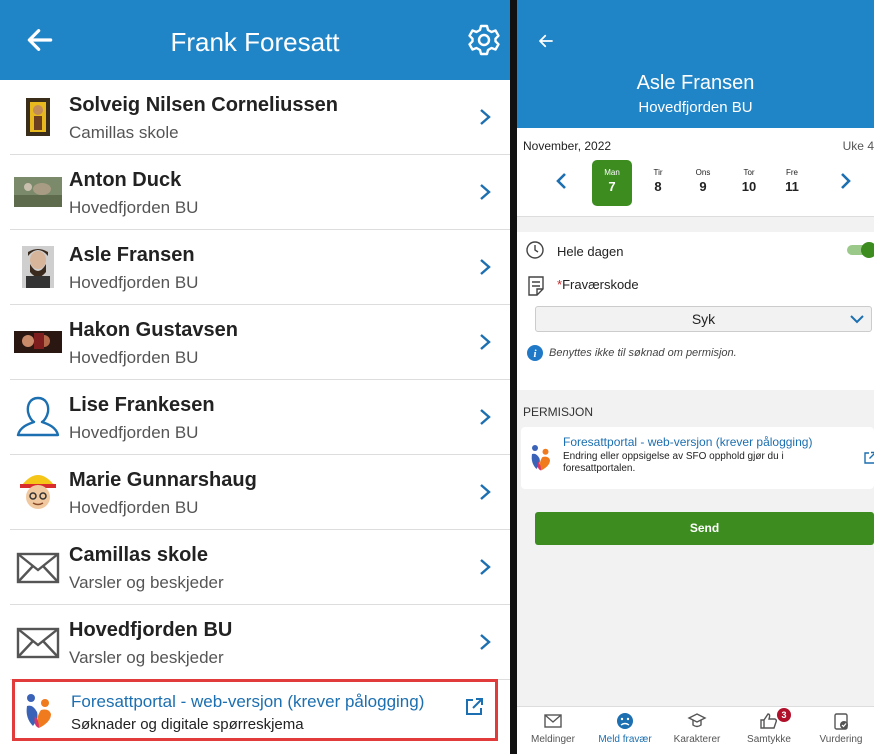 Image resolution: width=874 pixels, height=754 pixels. What do you see at coordinates (260, 192) in the screenshot?
I see `contact-row: Anton Duck Hovedfjorden BU` at bounding box center [260, 192].